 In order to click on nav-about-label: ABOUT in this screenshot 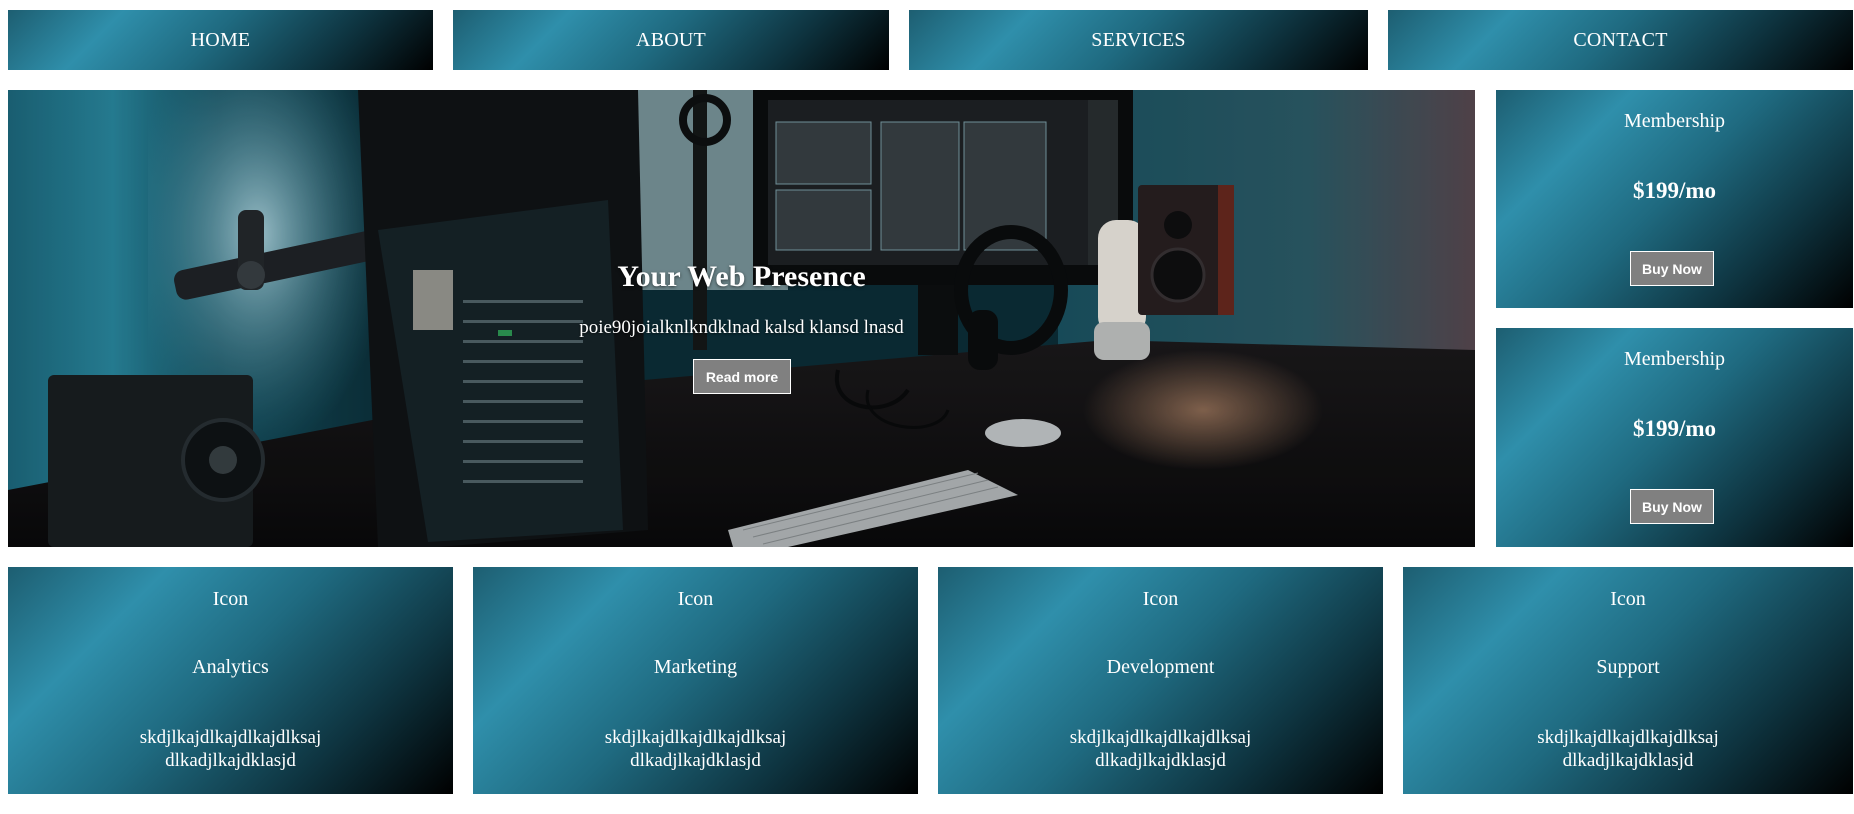, I will do `click(671, 39)`.